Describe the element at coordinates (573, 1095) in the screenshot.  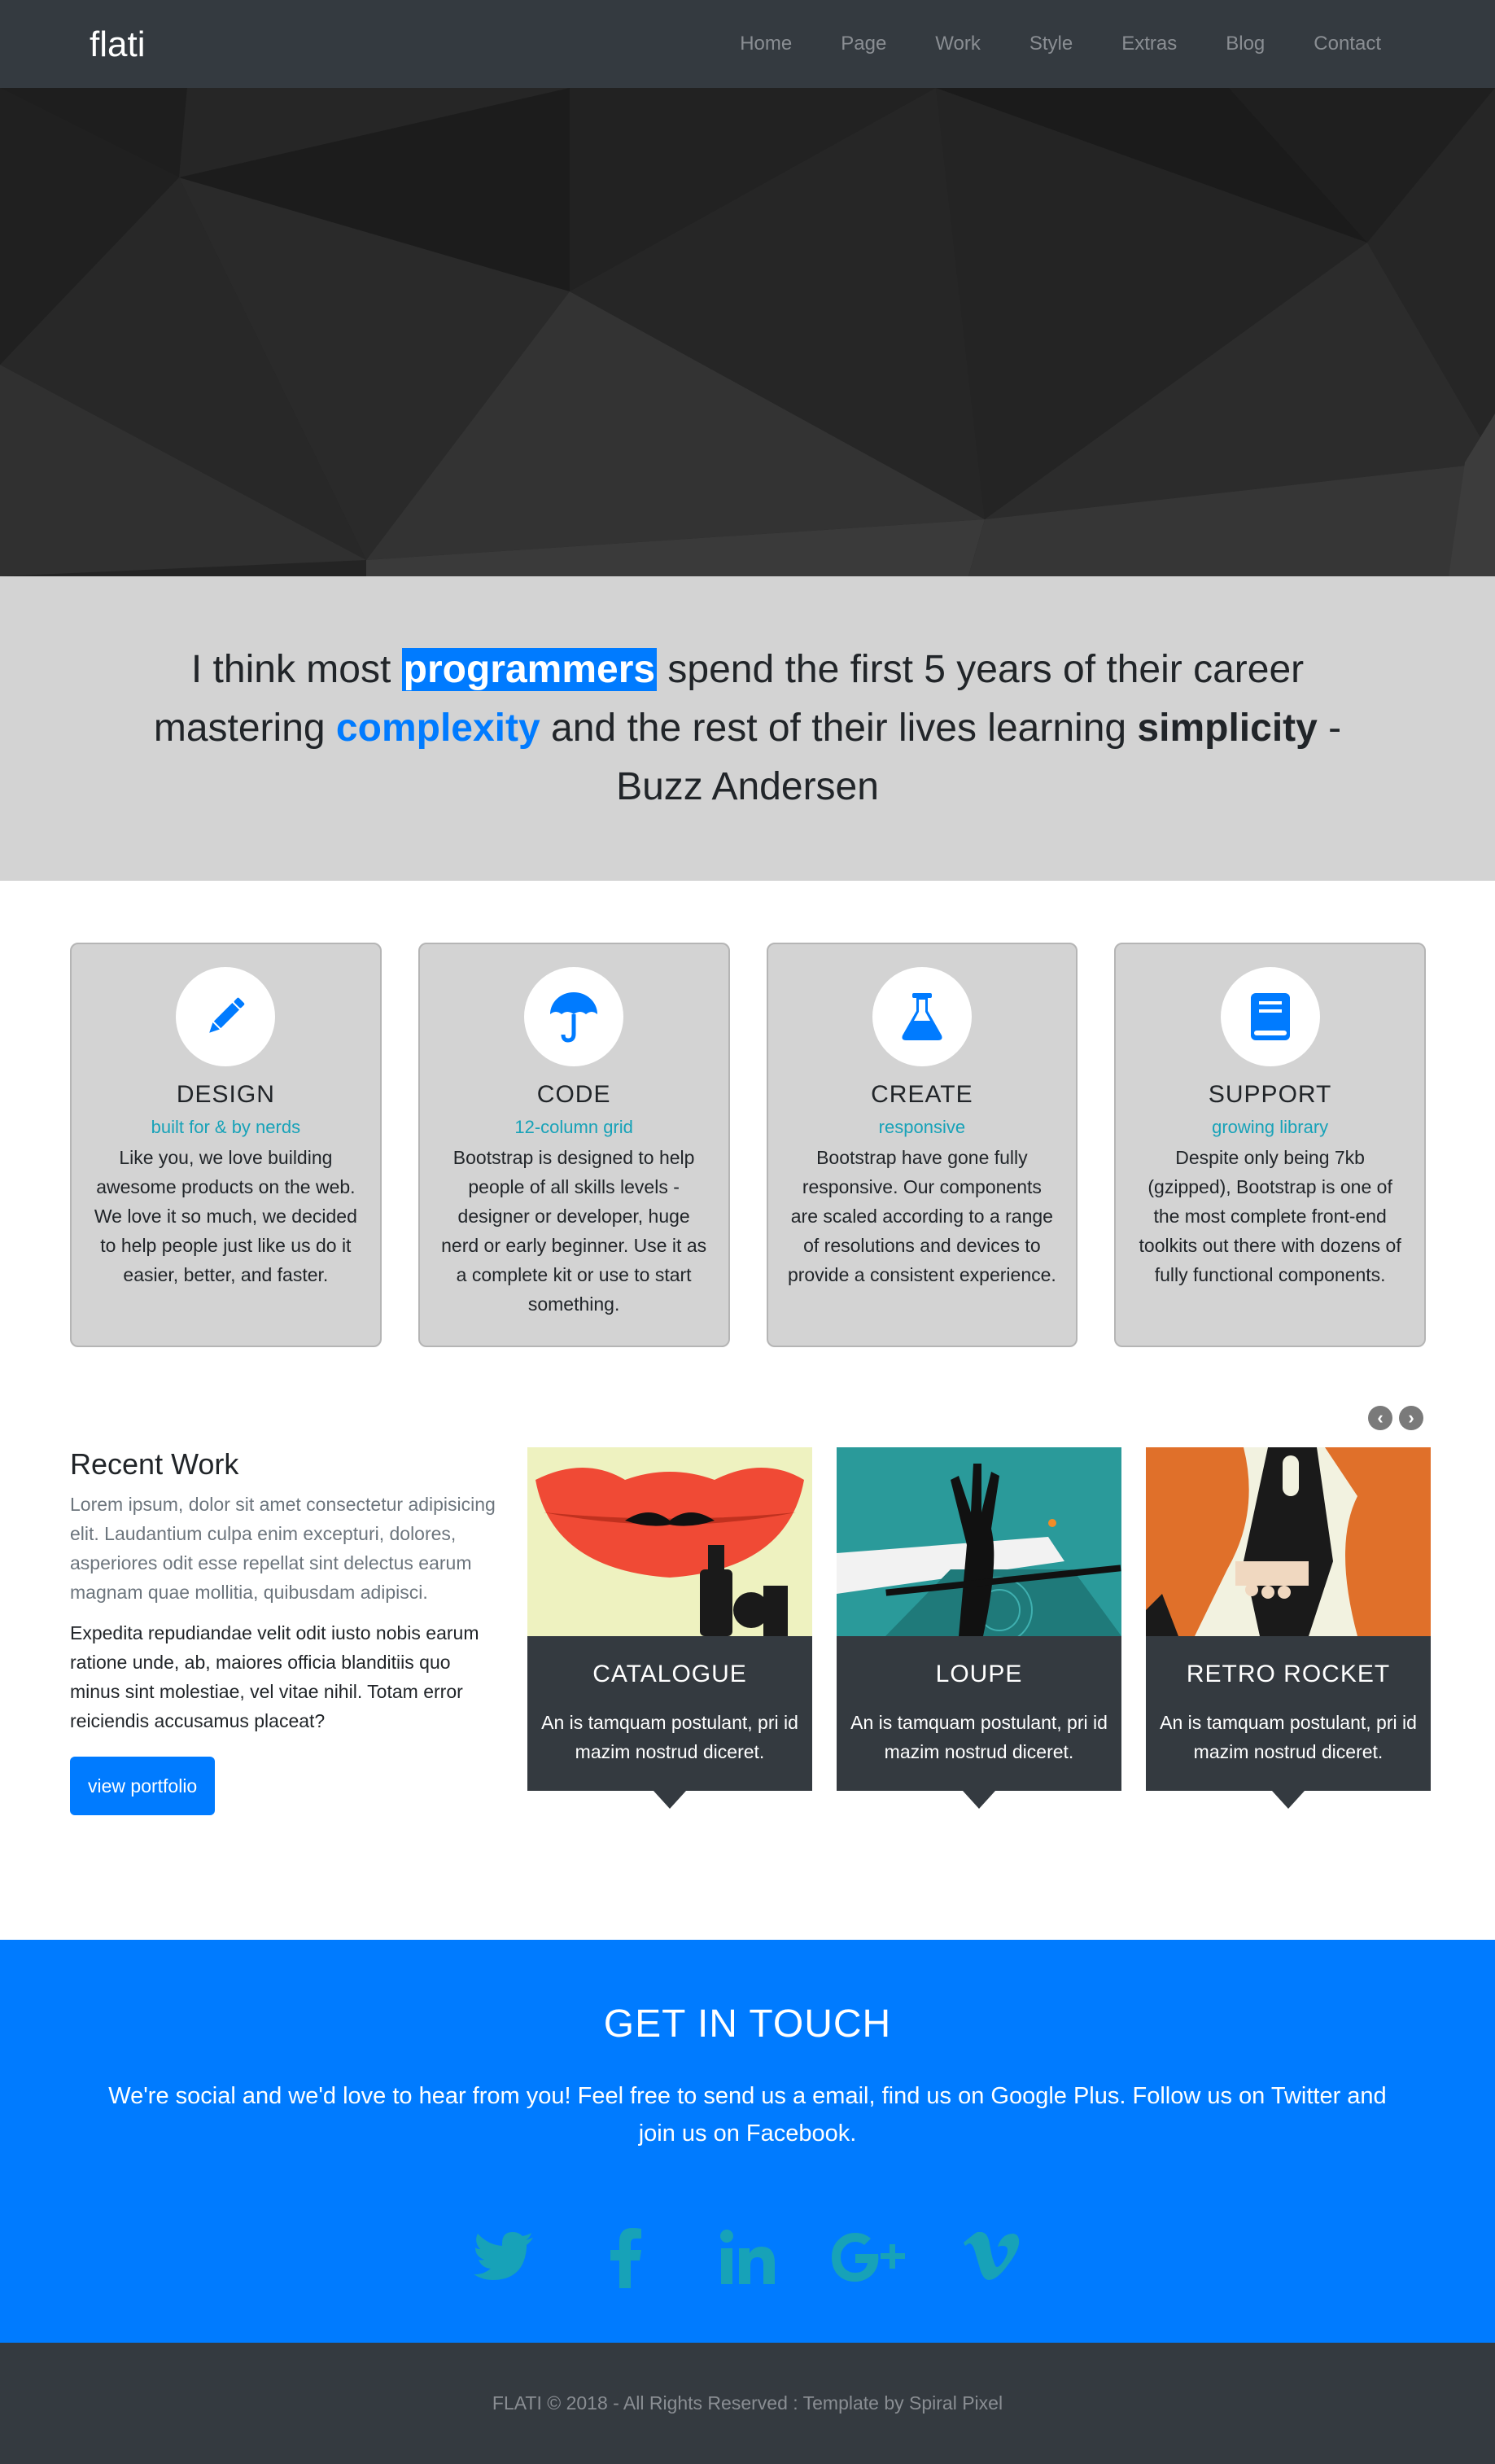
I see `feature-title: CODE` at that location.